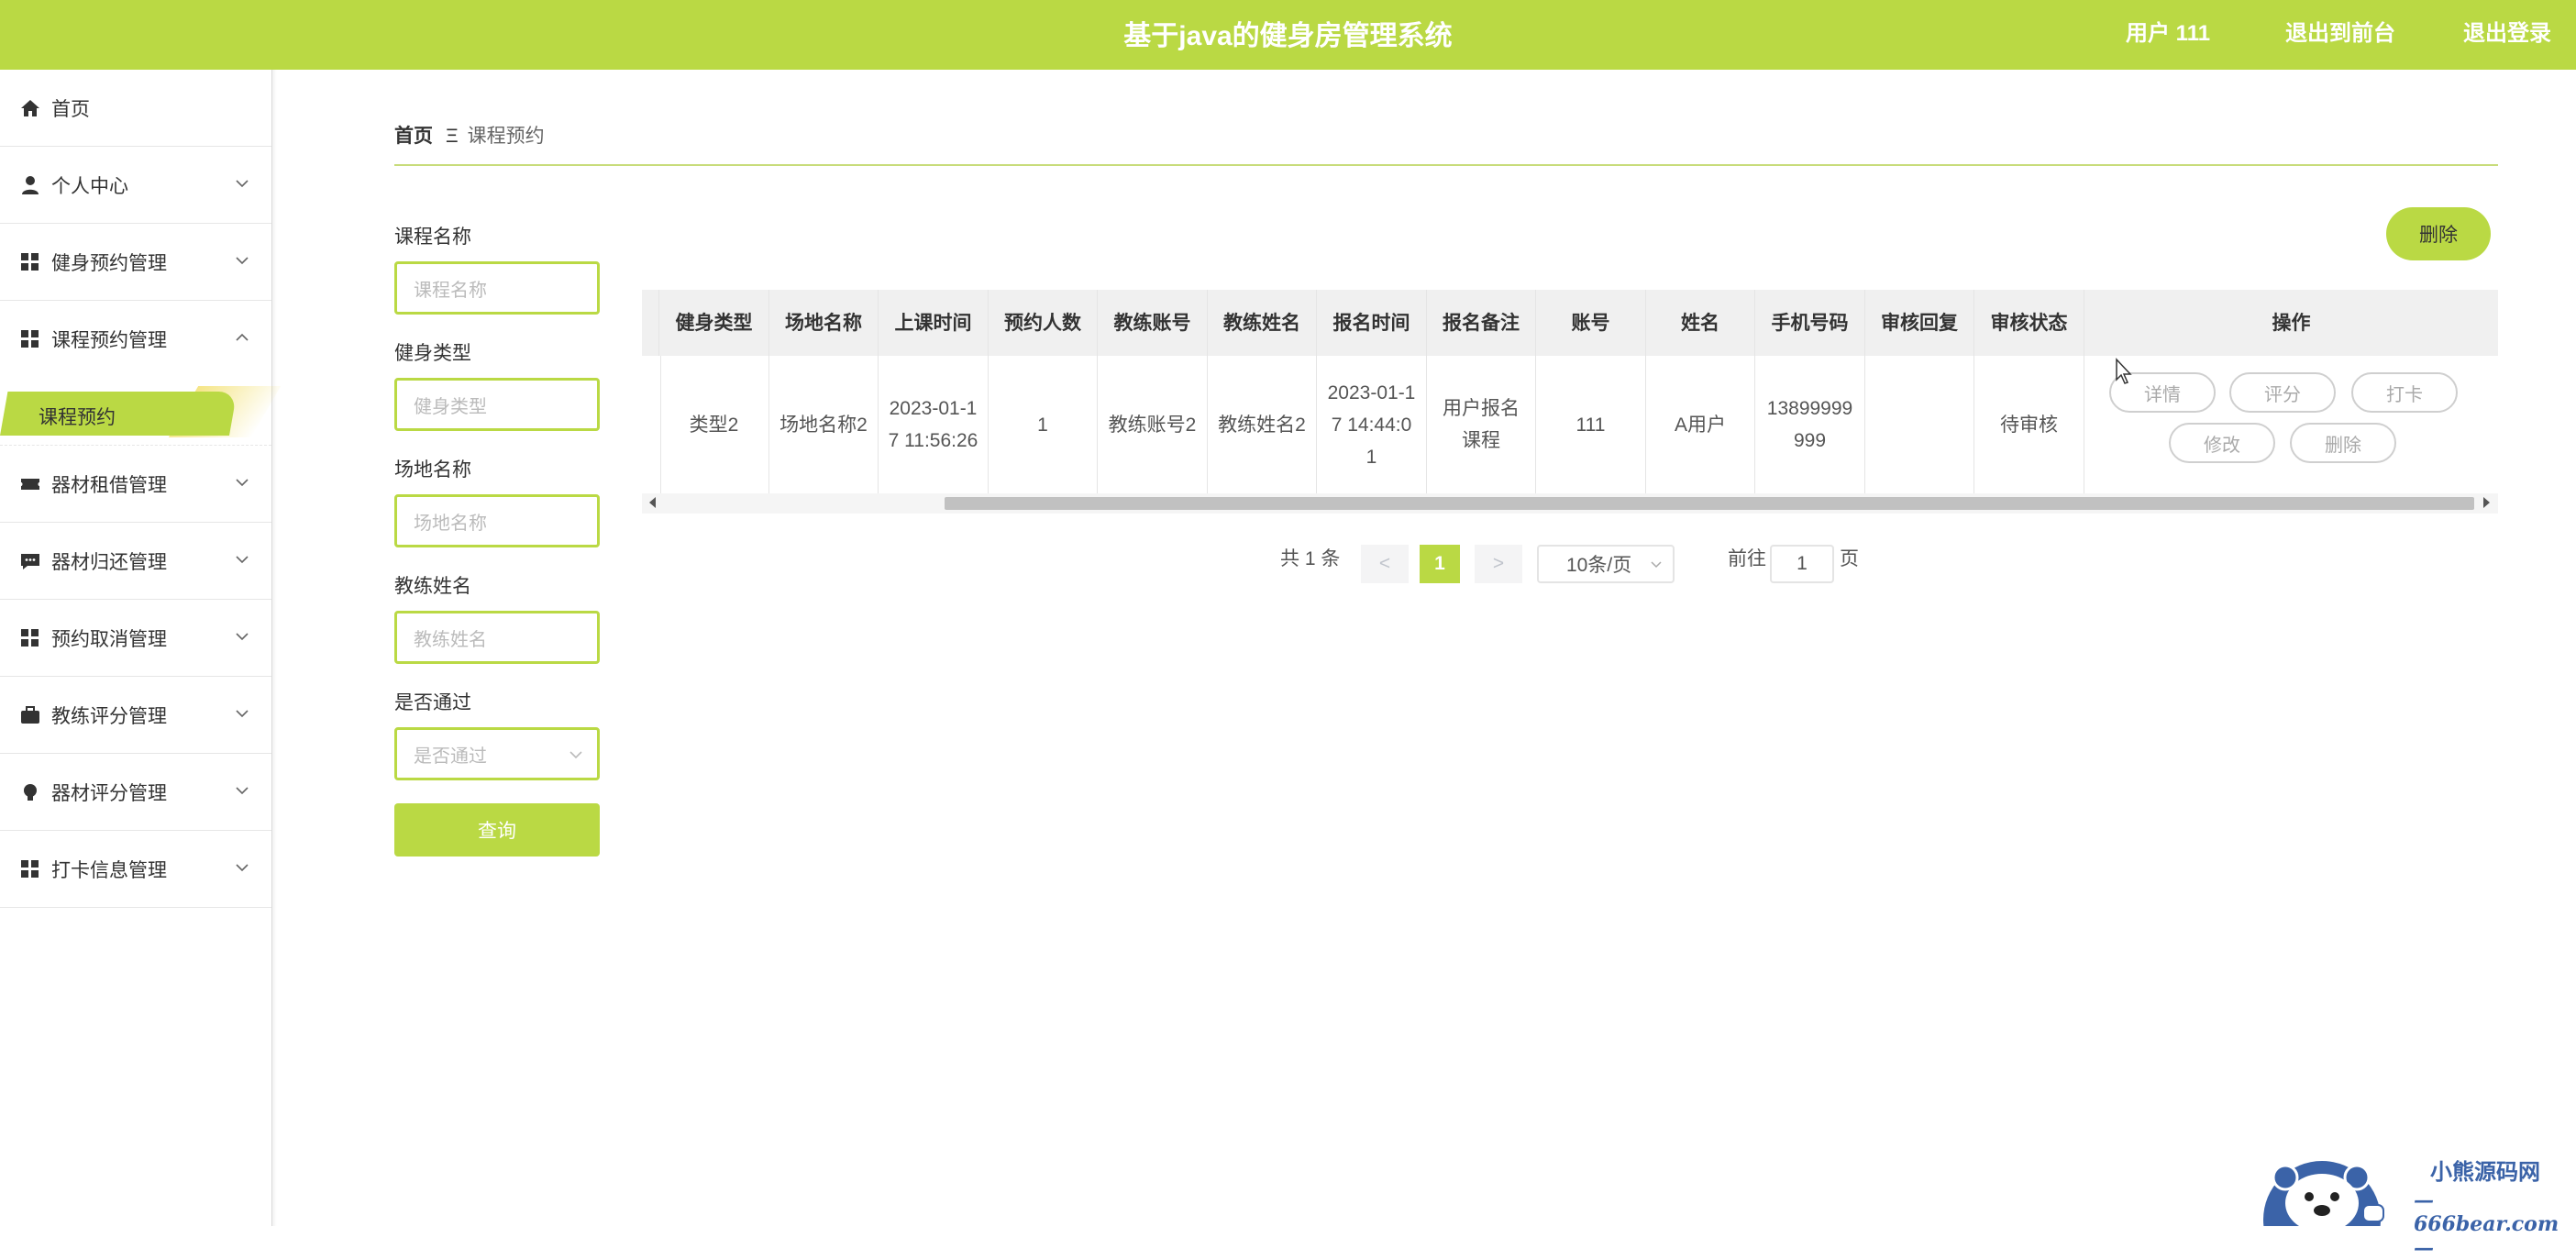 The image size is (2576, 1260). Describe the element at coordinates (109, 562) in the screenshot. I see `sidebar-item-label: 器材归还管理` at that location.